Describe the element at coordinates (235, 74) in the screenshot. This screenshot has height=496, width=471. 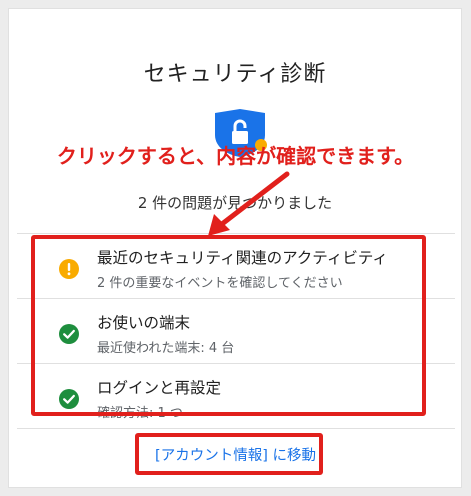
I see `card-title: セキュリティ診断` at that location.